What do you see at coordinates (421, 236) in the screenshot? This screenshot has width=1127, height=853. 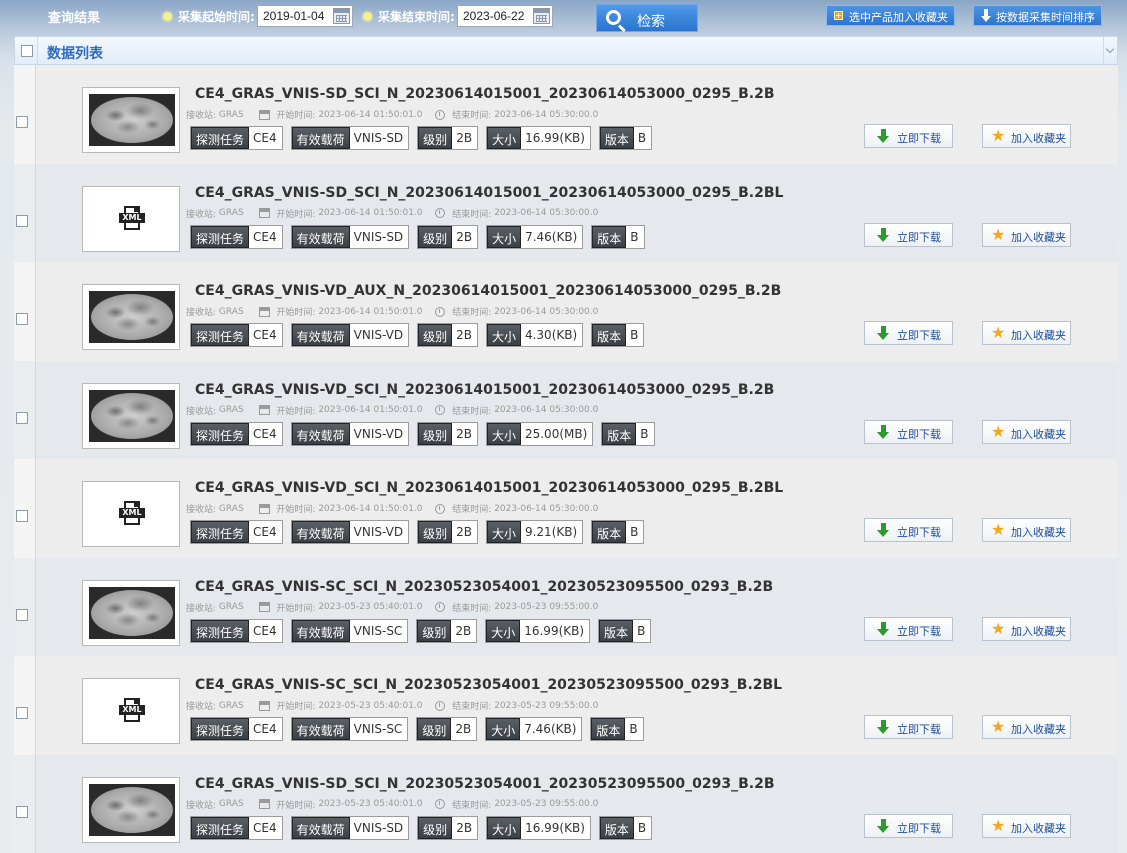 I see `product-tags: 探测任务 CE4 有效载荷 VNIS-SD 级别 2B 大小 7.46(KB) 版本 B` at bounding box center [421, 236].